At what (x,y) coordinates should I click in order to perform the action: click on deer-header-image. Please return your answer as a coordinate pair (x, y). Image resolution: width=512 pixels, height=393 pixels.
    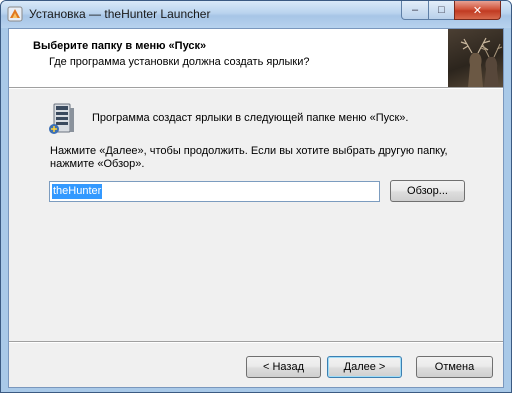
    Looking at the image, I should click on (475, 58).